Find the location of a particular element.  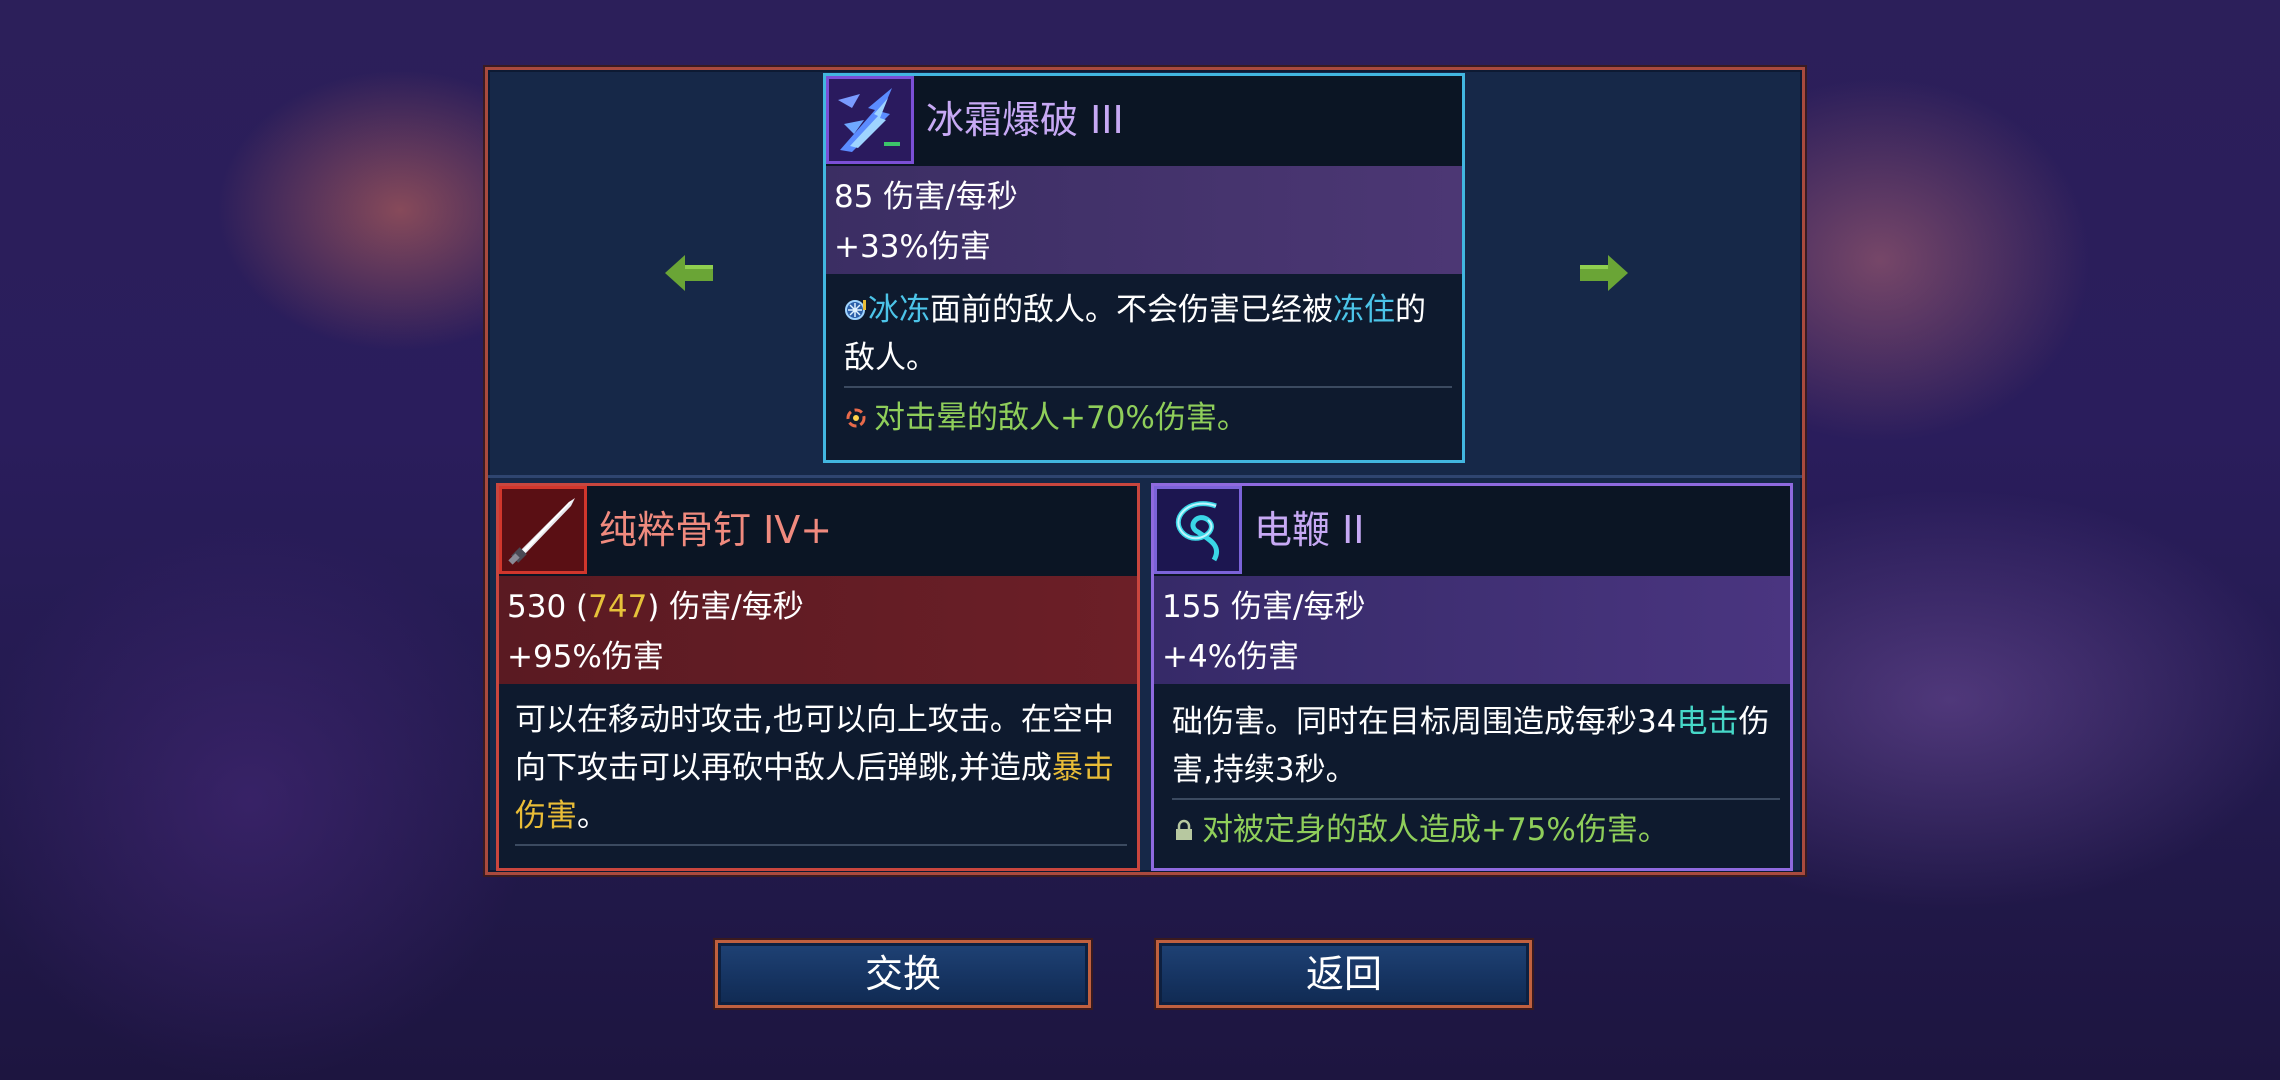

conditional-bonus: 对被定身的敌人造成+75%伤害。 is located at coordinates (1476, 830).